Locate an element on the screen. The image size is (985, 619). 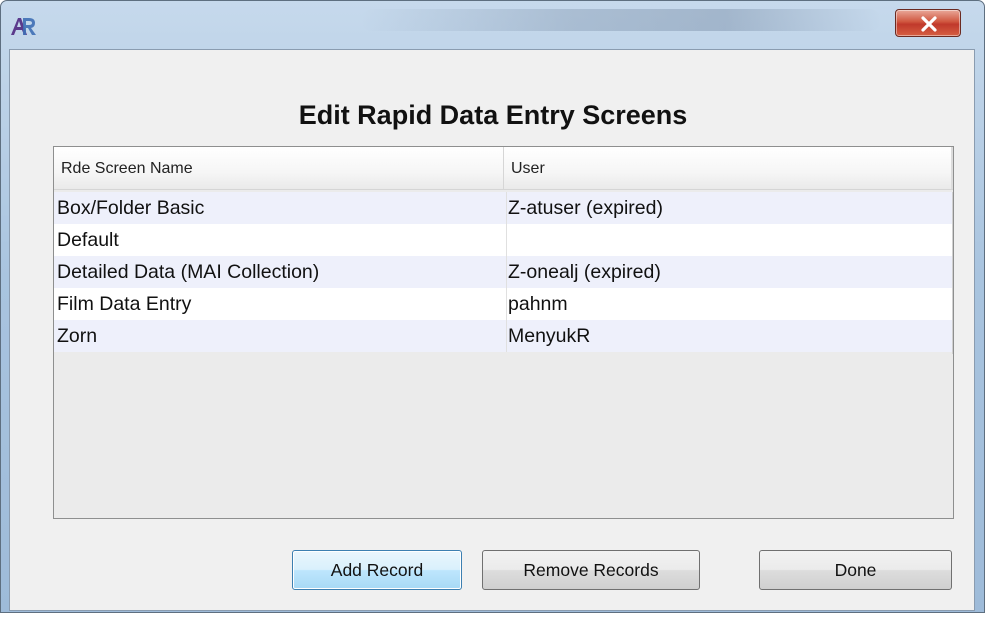
table-right-border is located at coordinates (952, 273).